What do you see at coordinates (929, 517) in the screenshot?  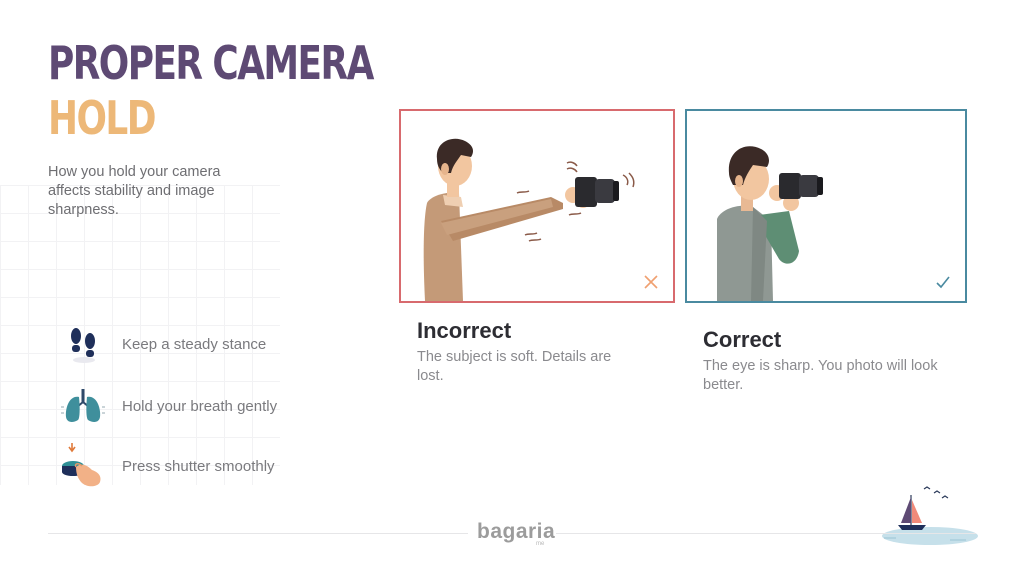 I see `sailboat-illustration` at bounding box center [929, 517].